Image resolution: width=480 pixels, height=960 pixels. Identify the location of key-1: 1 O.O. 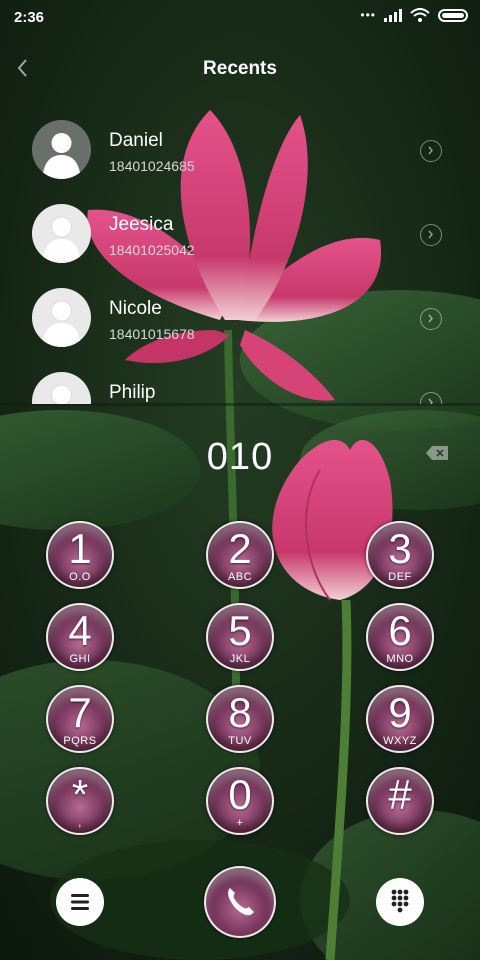
(80, 555).